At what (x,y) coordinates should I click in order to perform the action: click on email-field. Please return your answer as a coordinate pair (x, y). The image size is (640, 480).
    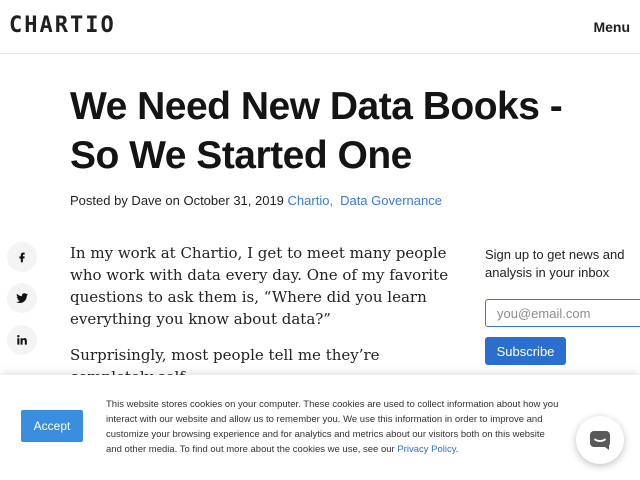
    Looking at the image, I should click on (562, 313).